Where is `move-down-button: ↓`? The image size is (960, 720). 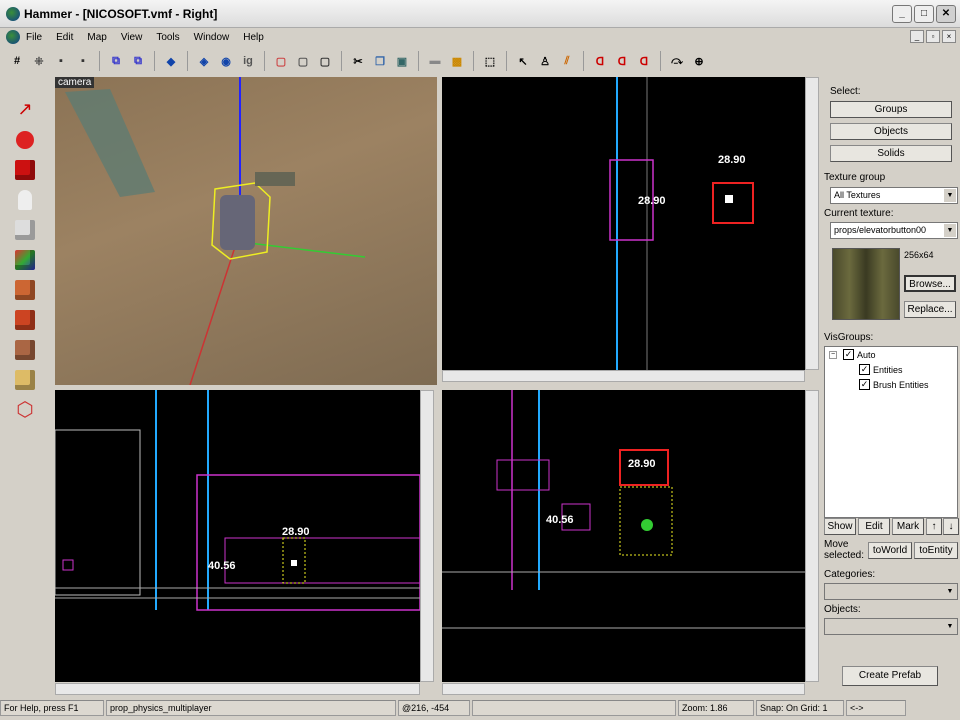
move-down-button: ↓ is located at coordinates (951, 526).